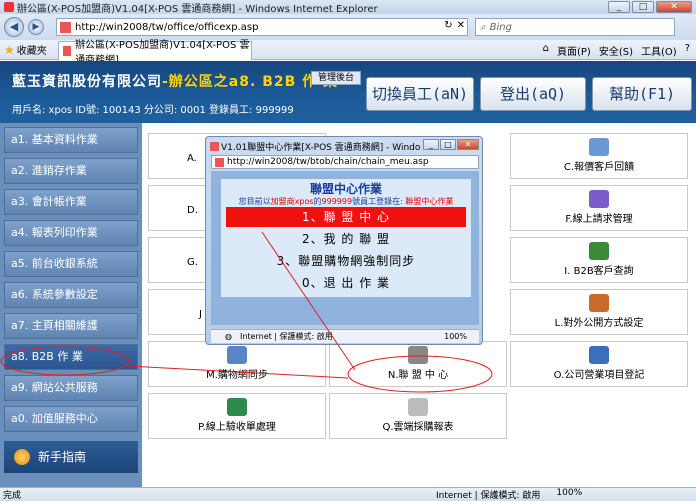 This screenshot has width=696, height=501. I want to click on close-button: ✕, so click(674, 7).